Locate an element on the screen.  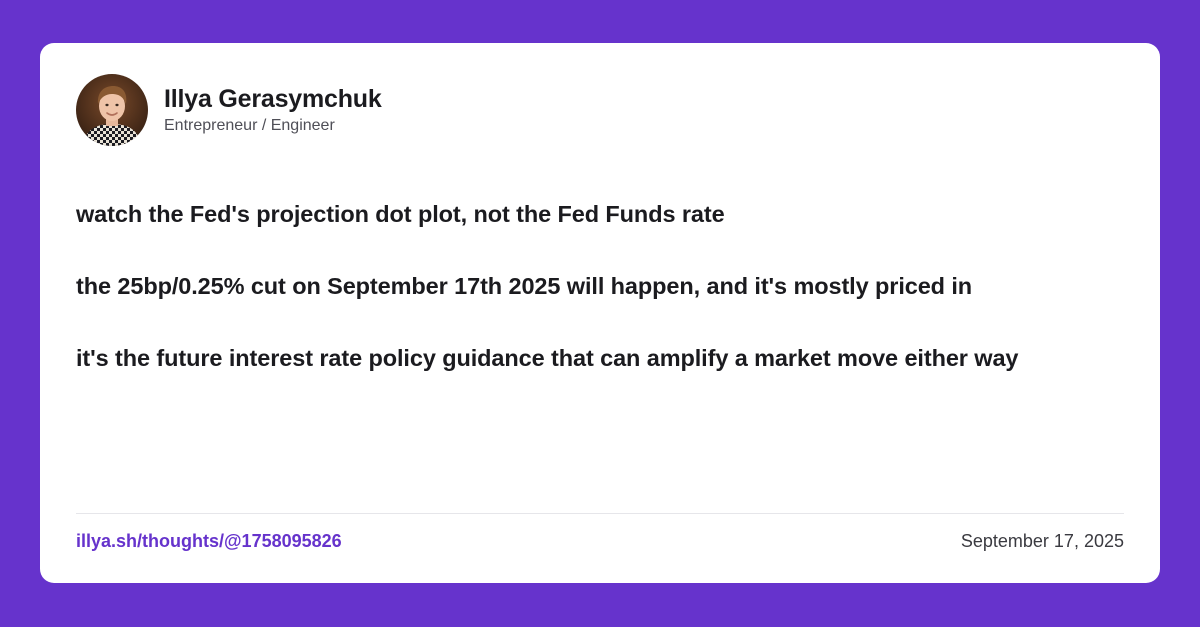
profile-photo-icon is located at coordinates (112, 110).